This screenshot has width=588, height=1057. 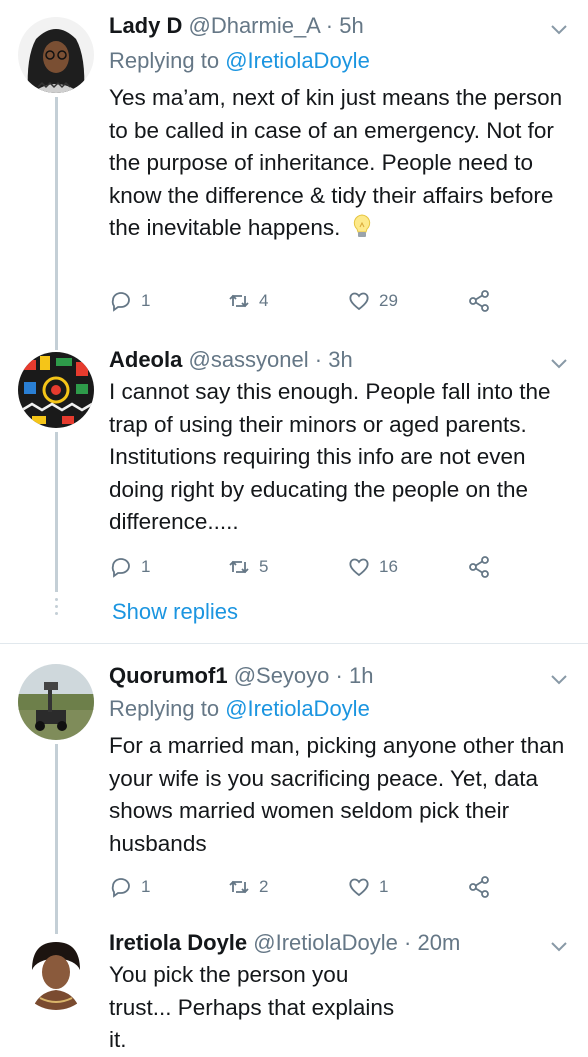 I want to click on retweet-button: 2, so click(x=247, y=887).